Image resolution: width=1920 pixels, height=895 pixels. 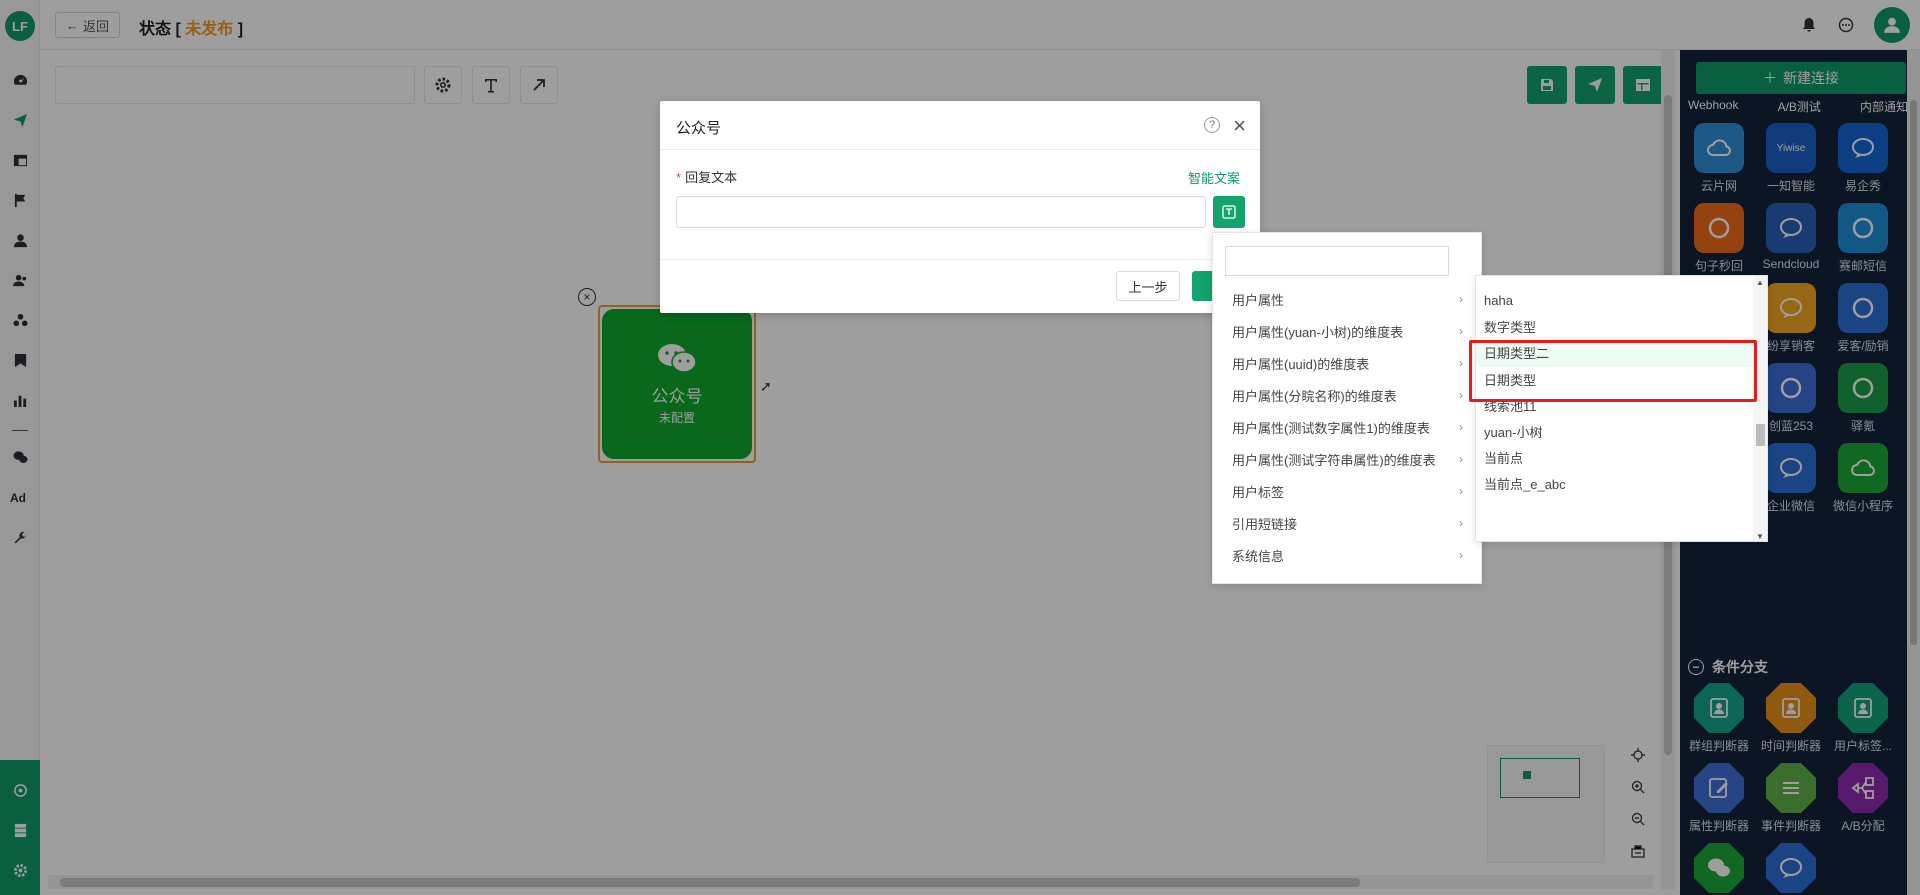 I want to click on cascader-option-label: 用户标签, so click(x=1258, y=492).